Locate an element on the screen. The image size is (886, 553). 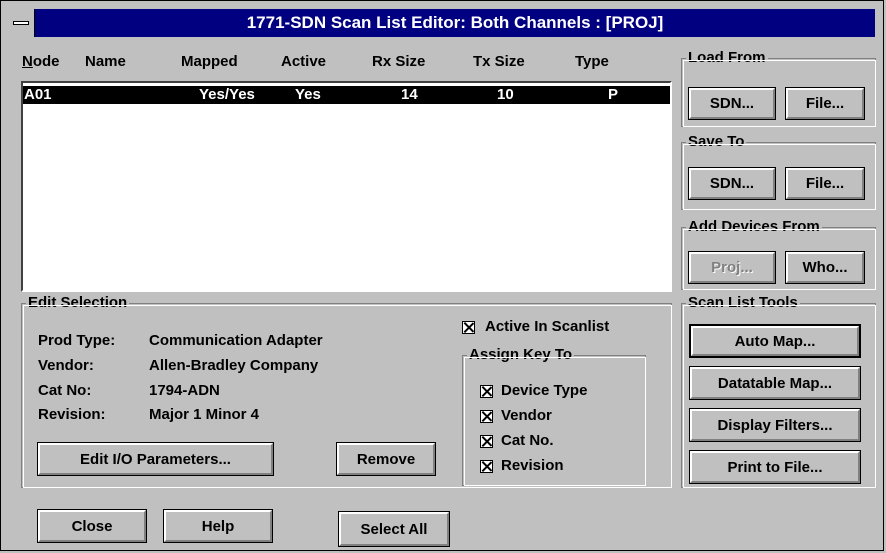
cell-type: P is located at coordinates (613, 94).